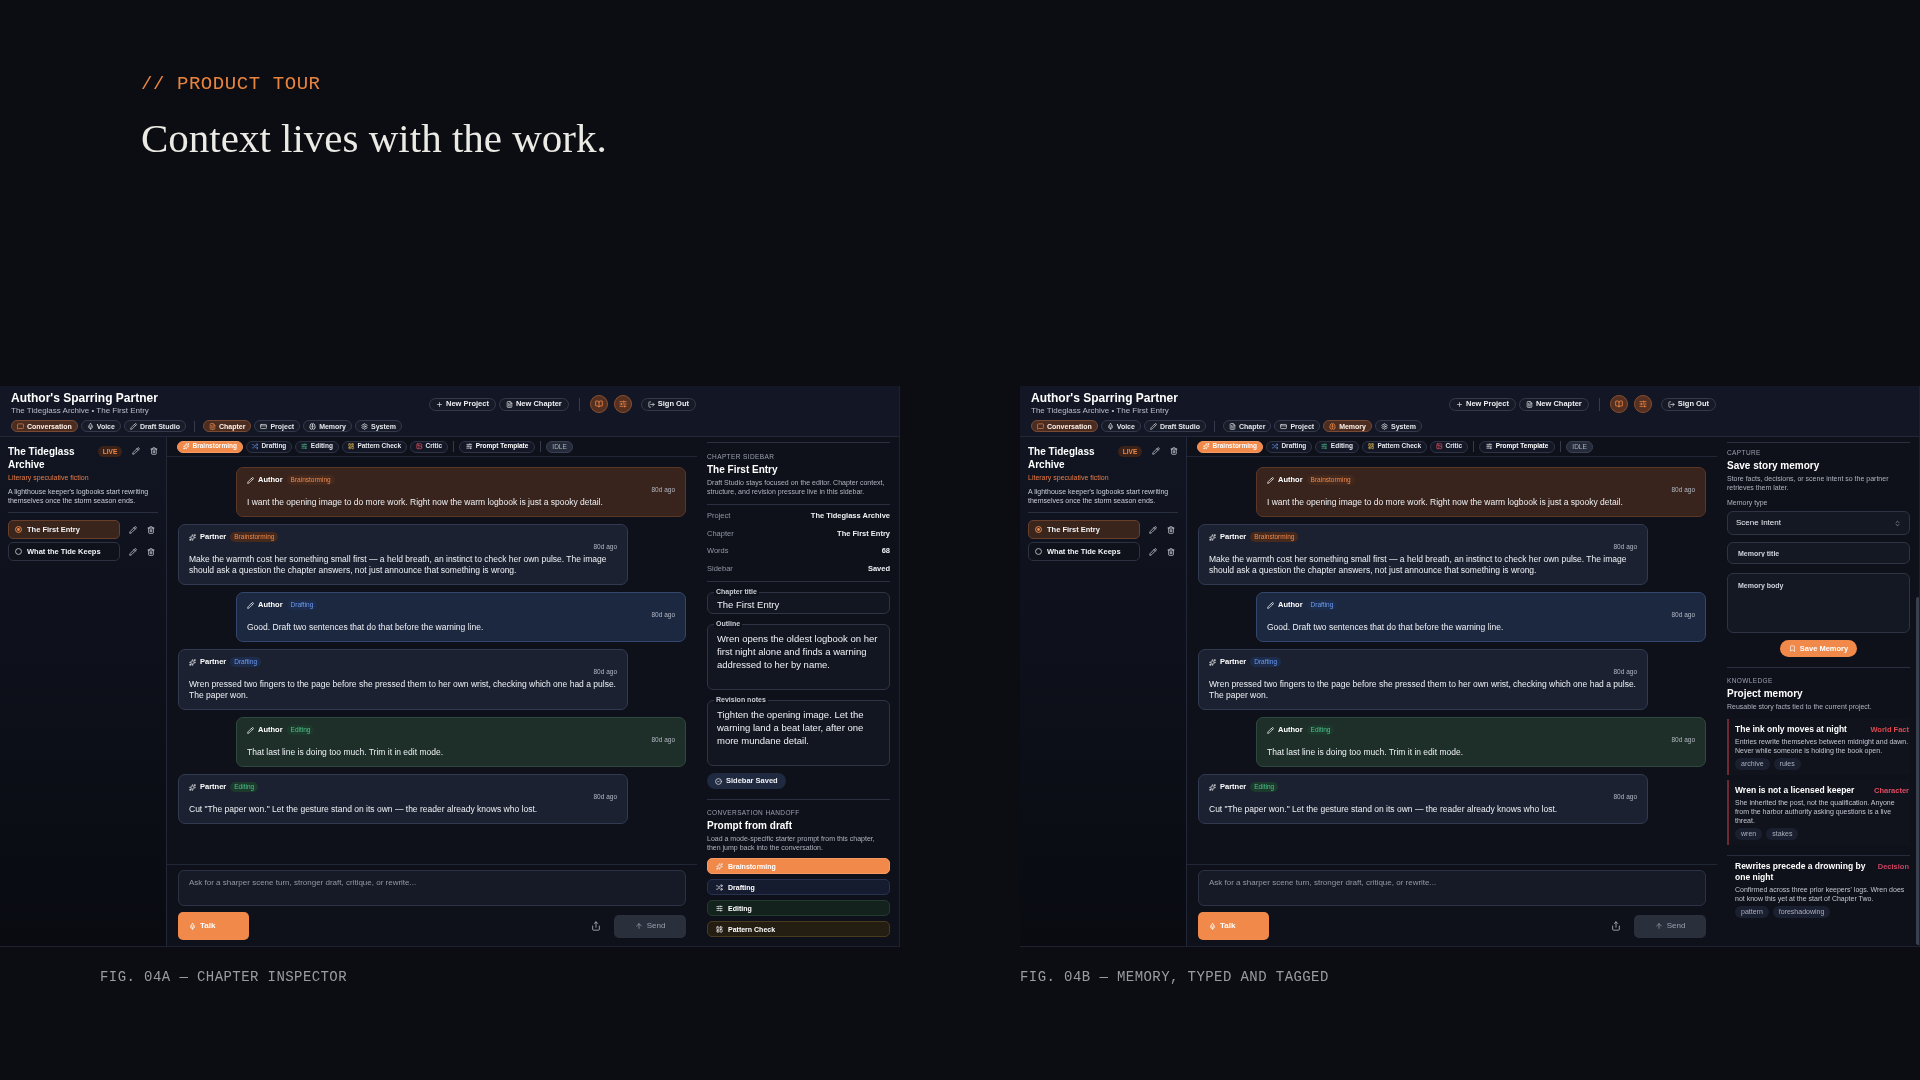 The width and height of the screenshot is (1920, 1080). What do you see at coordinates (374, 138) in the screenshot?
I see `headline: Context lives with the work.` at bounding box center [374, 138].